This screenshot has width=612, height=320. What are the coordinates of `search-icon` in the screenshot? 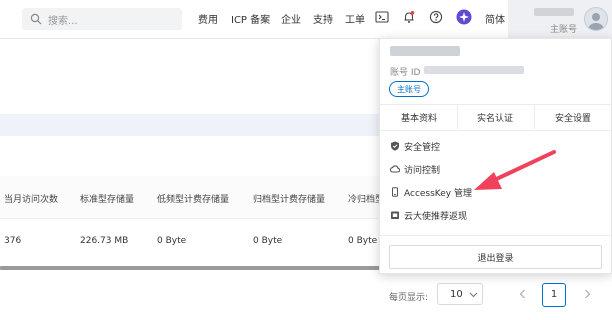 It's located at (36, 19).